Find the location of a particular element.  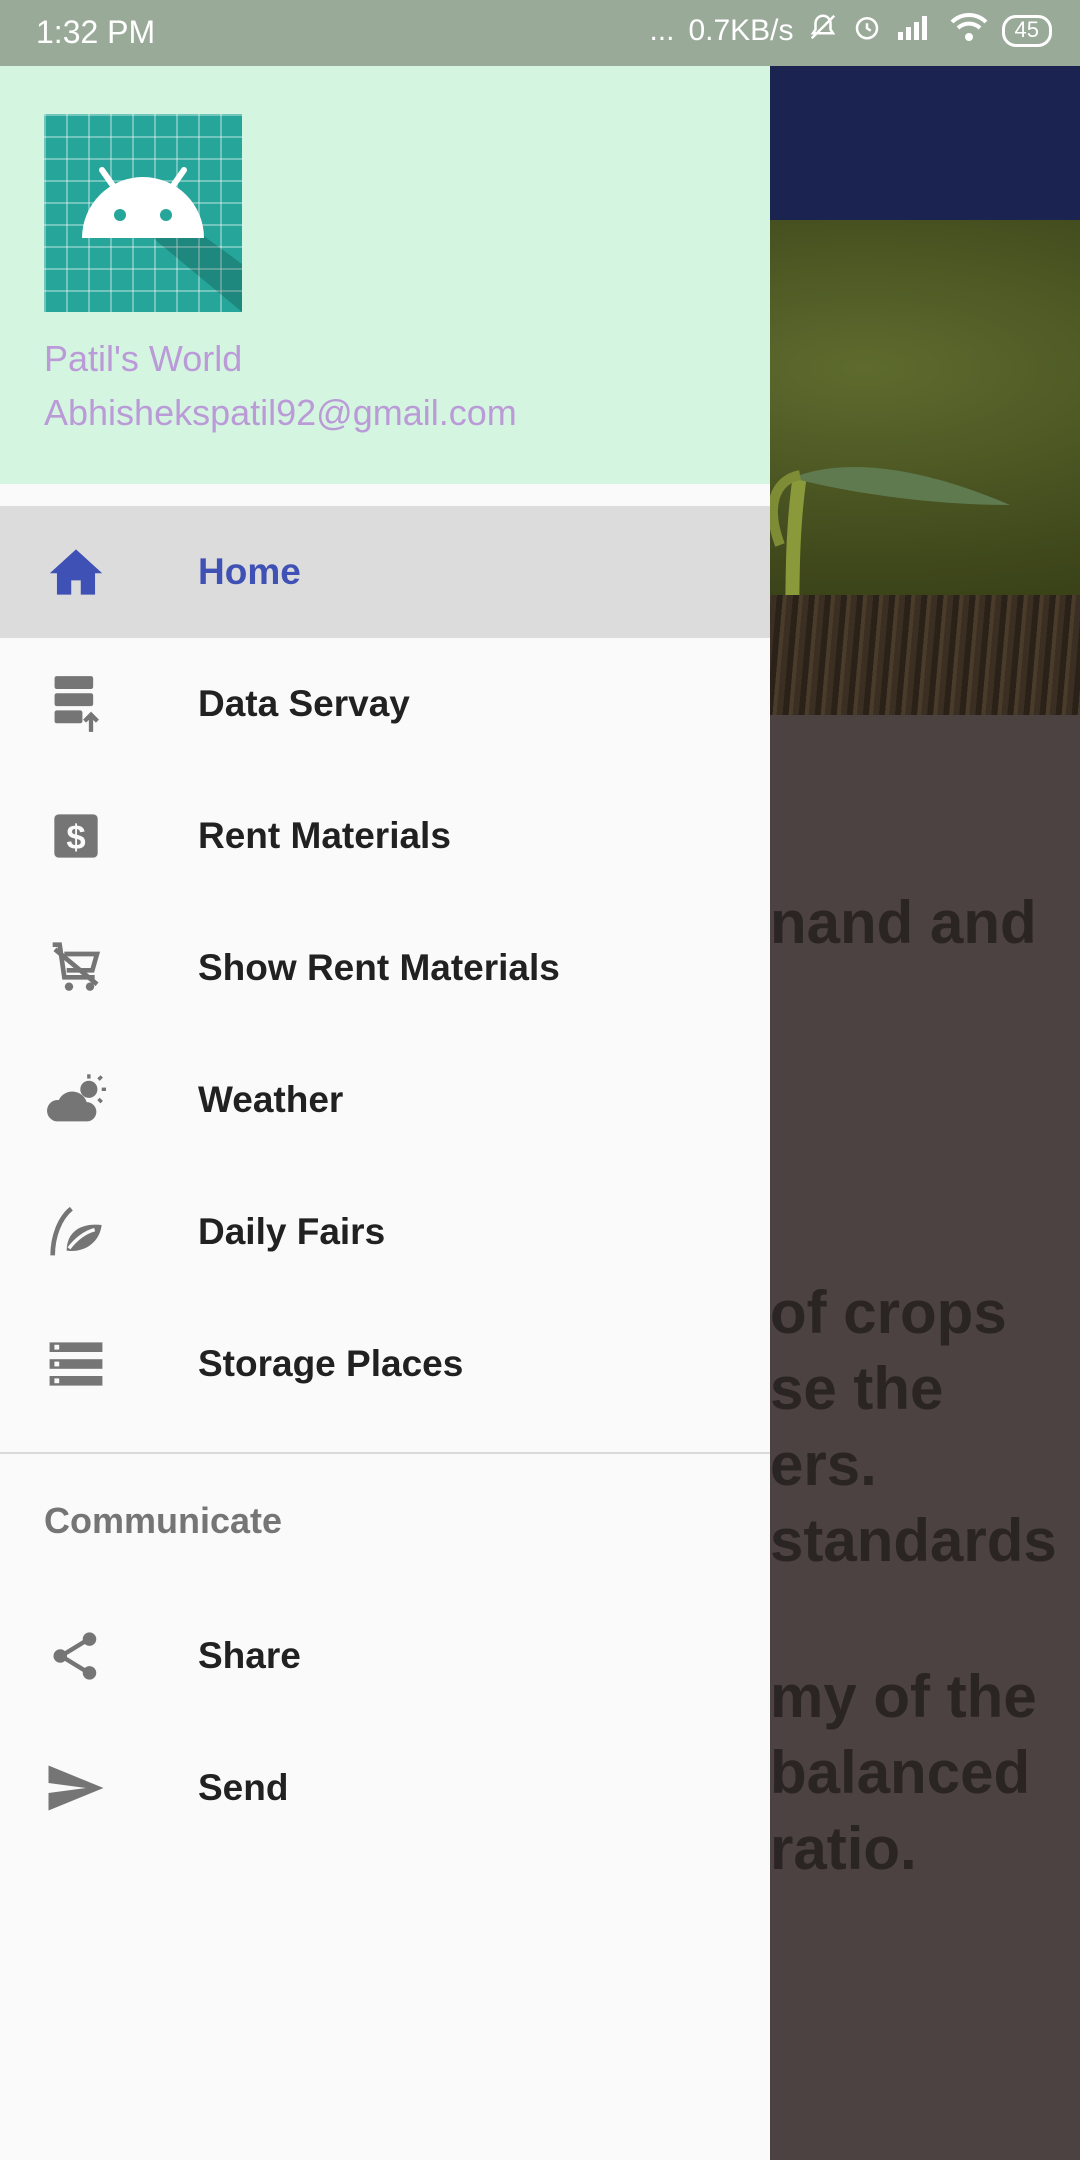

wifi-icon is located at coordinates (969, 31).